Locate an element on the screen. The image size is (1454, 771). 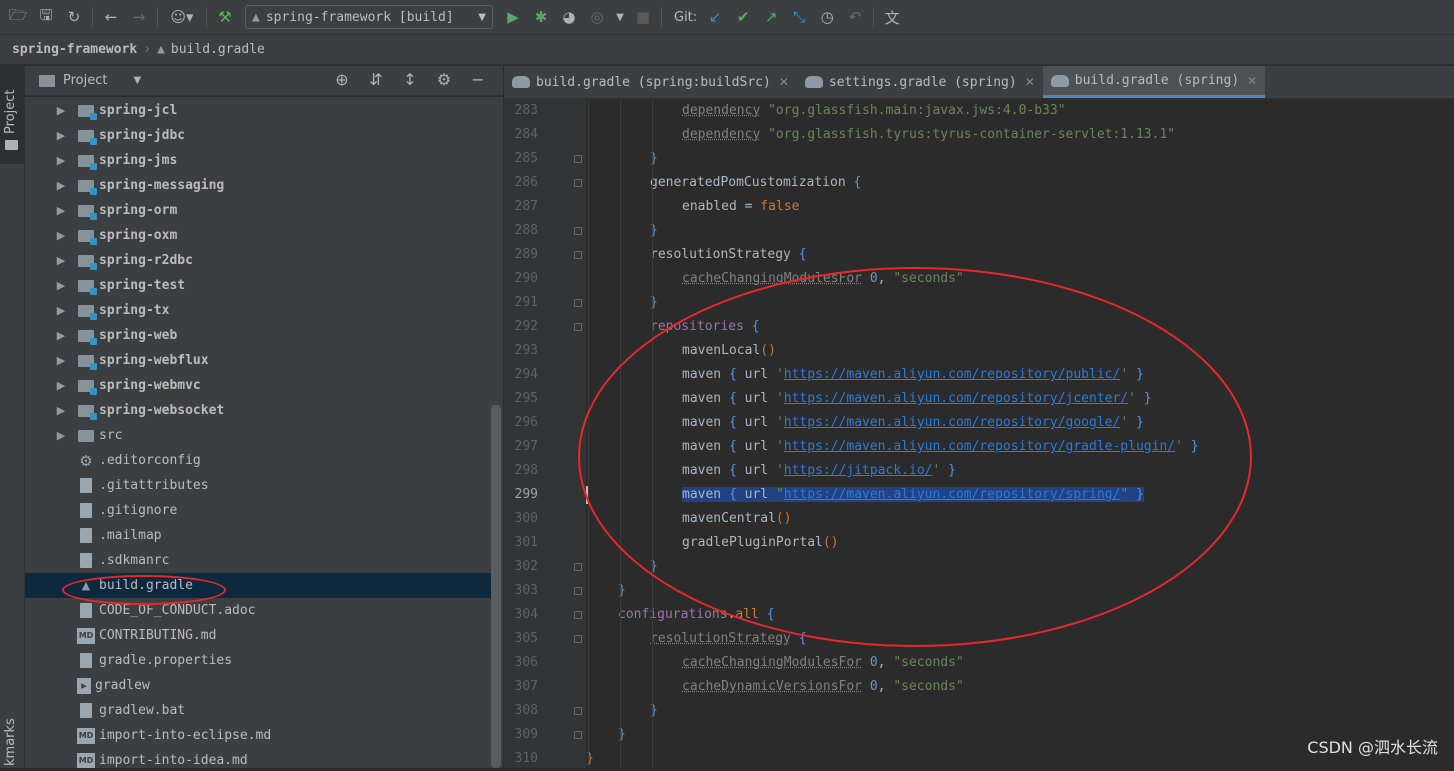
tree-item: ▶ spring-jdbc is located at coordinates (258, 135).